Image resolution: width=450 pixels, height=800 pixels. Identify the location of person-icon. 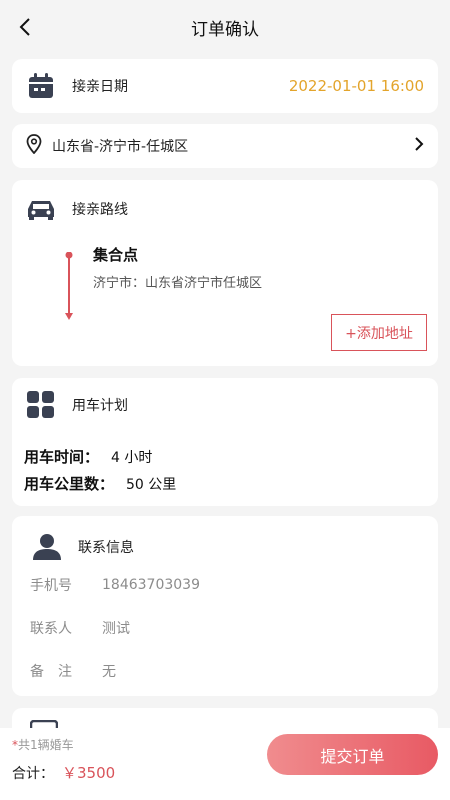
(47, 547).